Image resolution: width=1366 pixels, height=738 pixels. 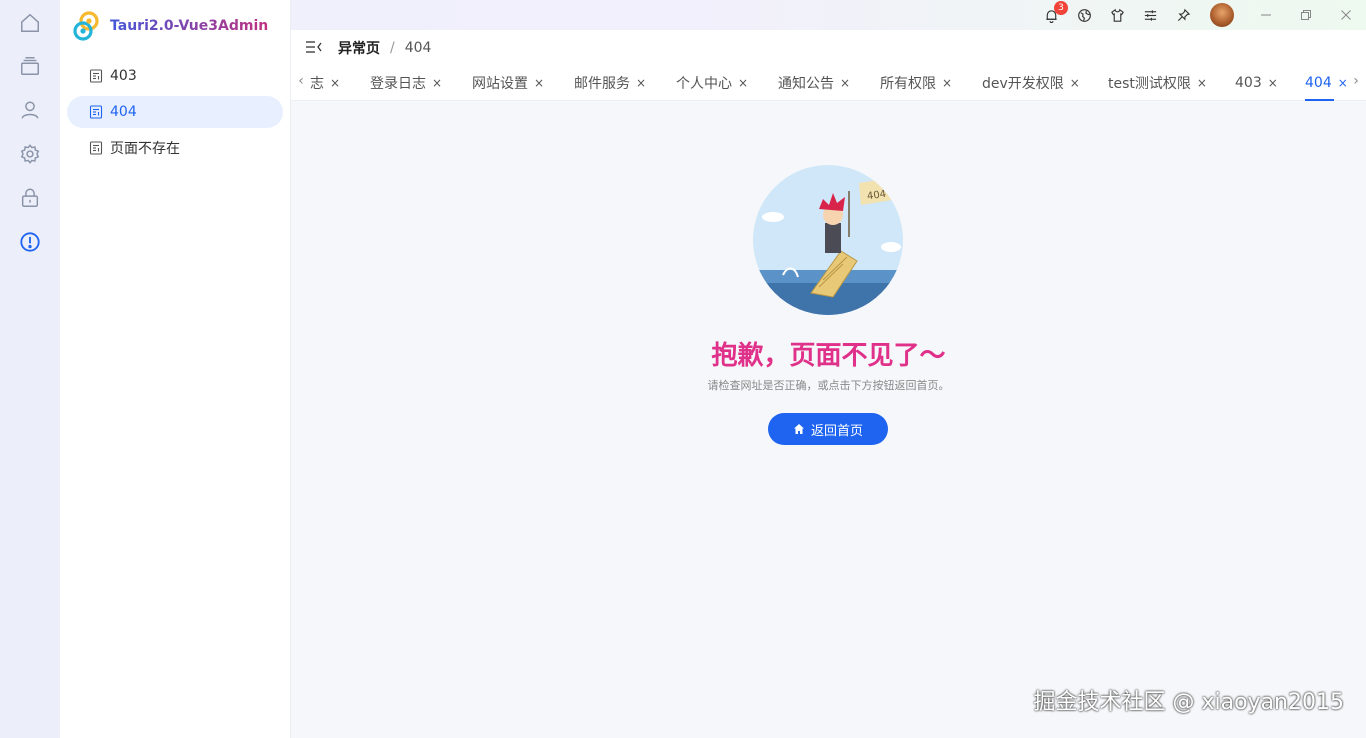 I want to click on error-title: 抱歉，页面不见了～, so click(x=828, y=356).